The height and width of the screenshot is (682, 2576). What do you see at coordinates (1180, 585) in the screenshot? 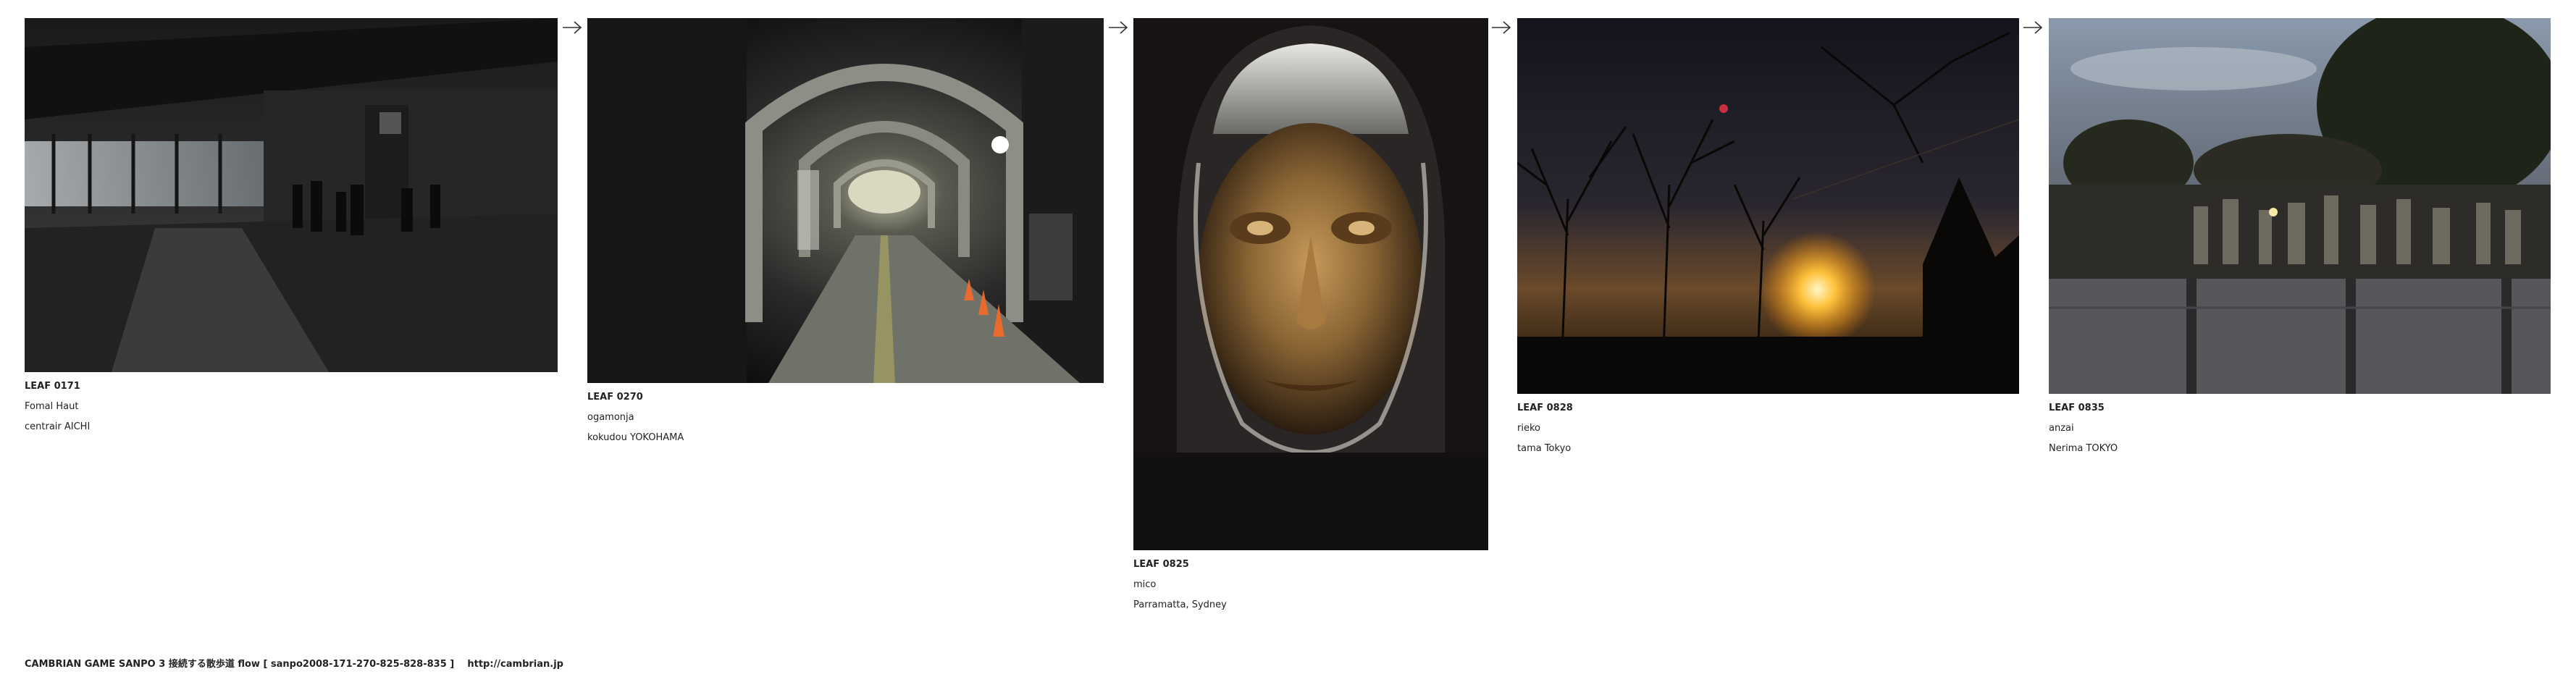
I see `leaf-caption: LEAF 0825 mico Parramatta, Sydney` at bounding box center [1180, 585].